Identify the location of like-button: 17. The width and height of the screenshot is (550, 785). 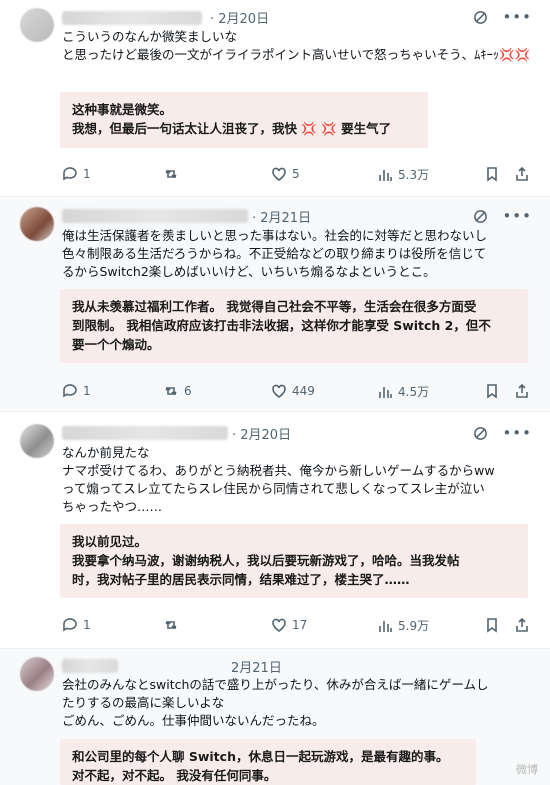
(289, 625).